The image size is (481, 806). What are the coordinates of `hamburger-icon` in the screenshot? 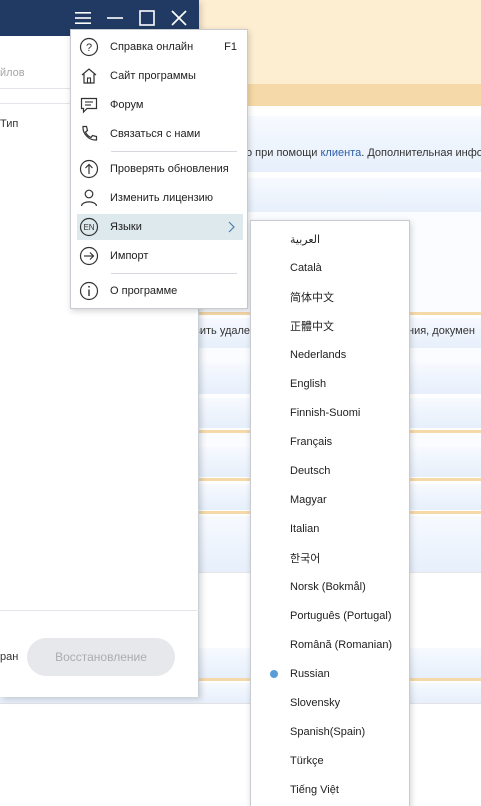 It's located at (83, 18).